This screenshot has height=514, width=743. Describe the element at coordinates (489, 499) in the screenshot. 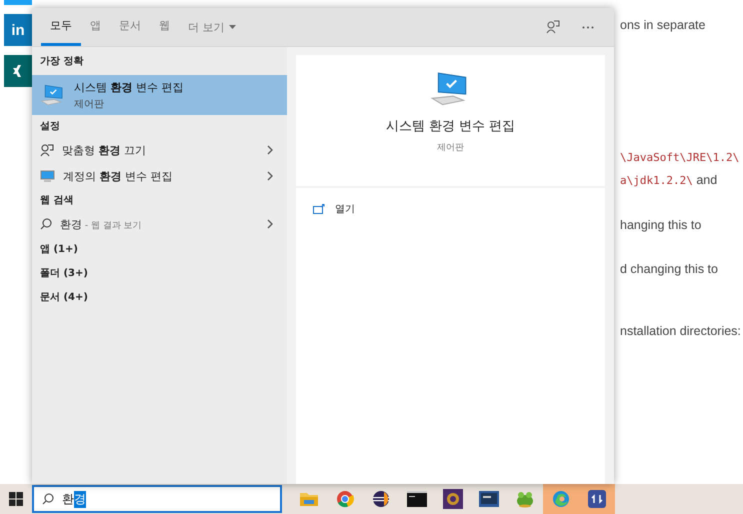

I see `screen-icon` at that location.